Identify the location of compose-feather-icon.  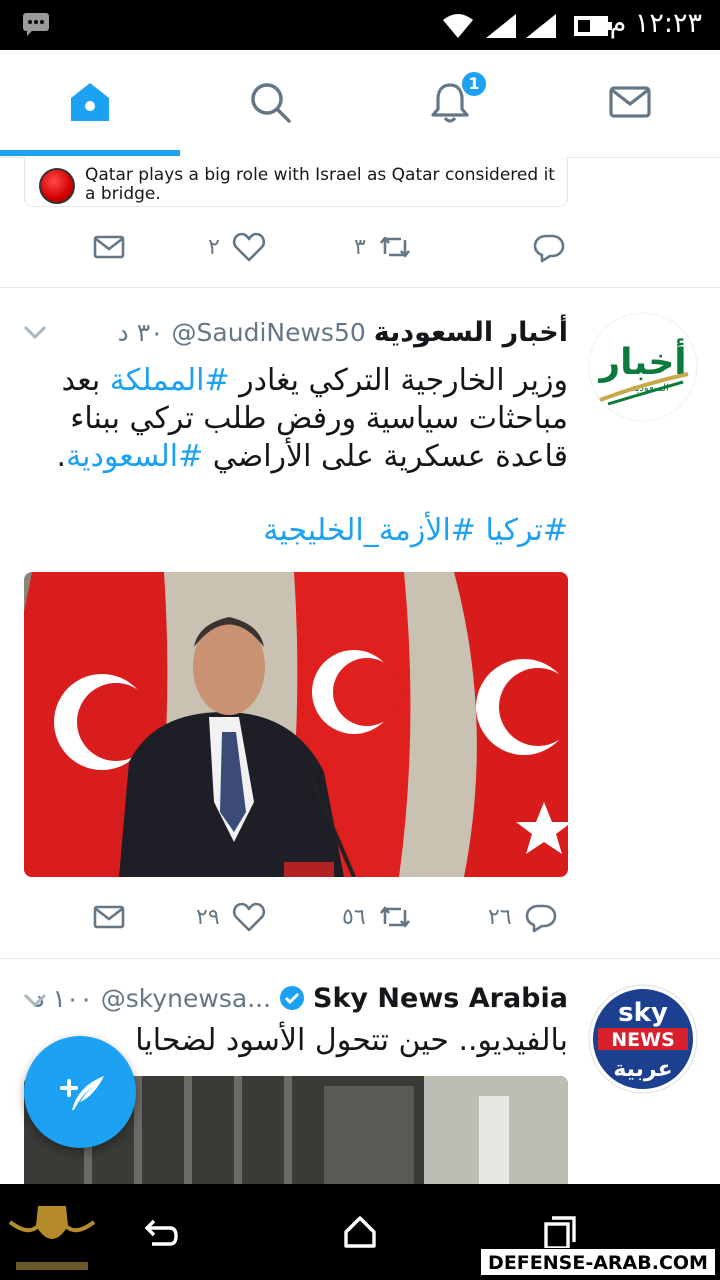
(82, 1093).